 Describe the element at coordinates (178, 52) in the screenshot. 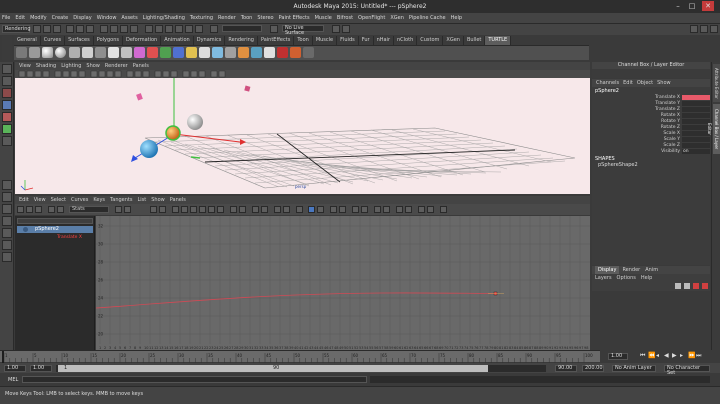

I see `blue-material-shelf-icon` at that location.